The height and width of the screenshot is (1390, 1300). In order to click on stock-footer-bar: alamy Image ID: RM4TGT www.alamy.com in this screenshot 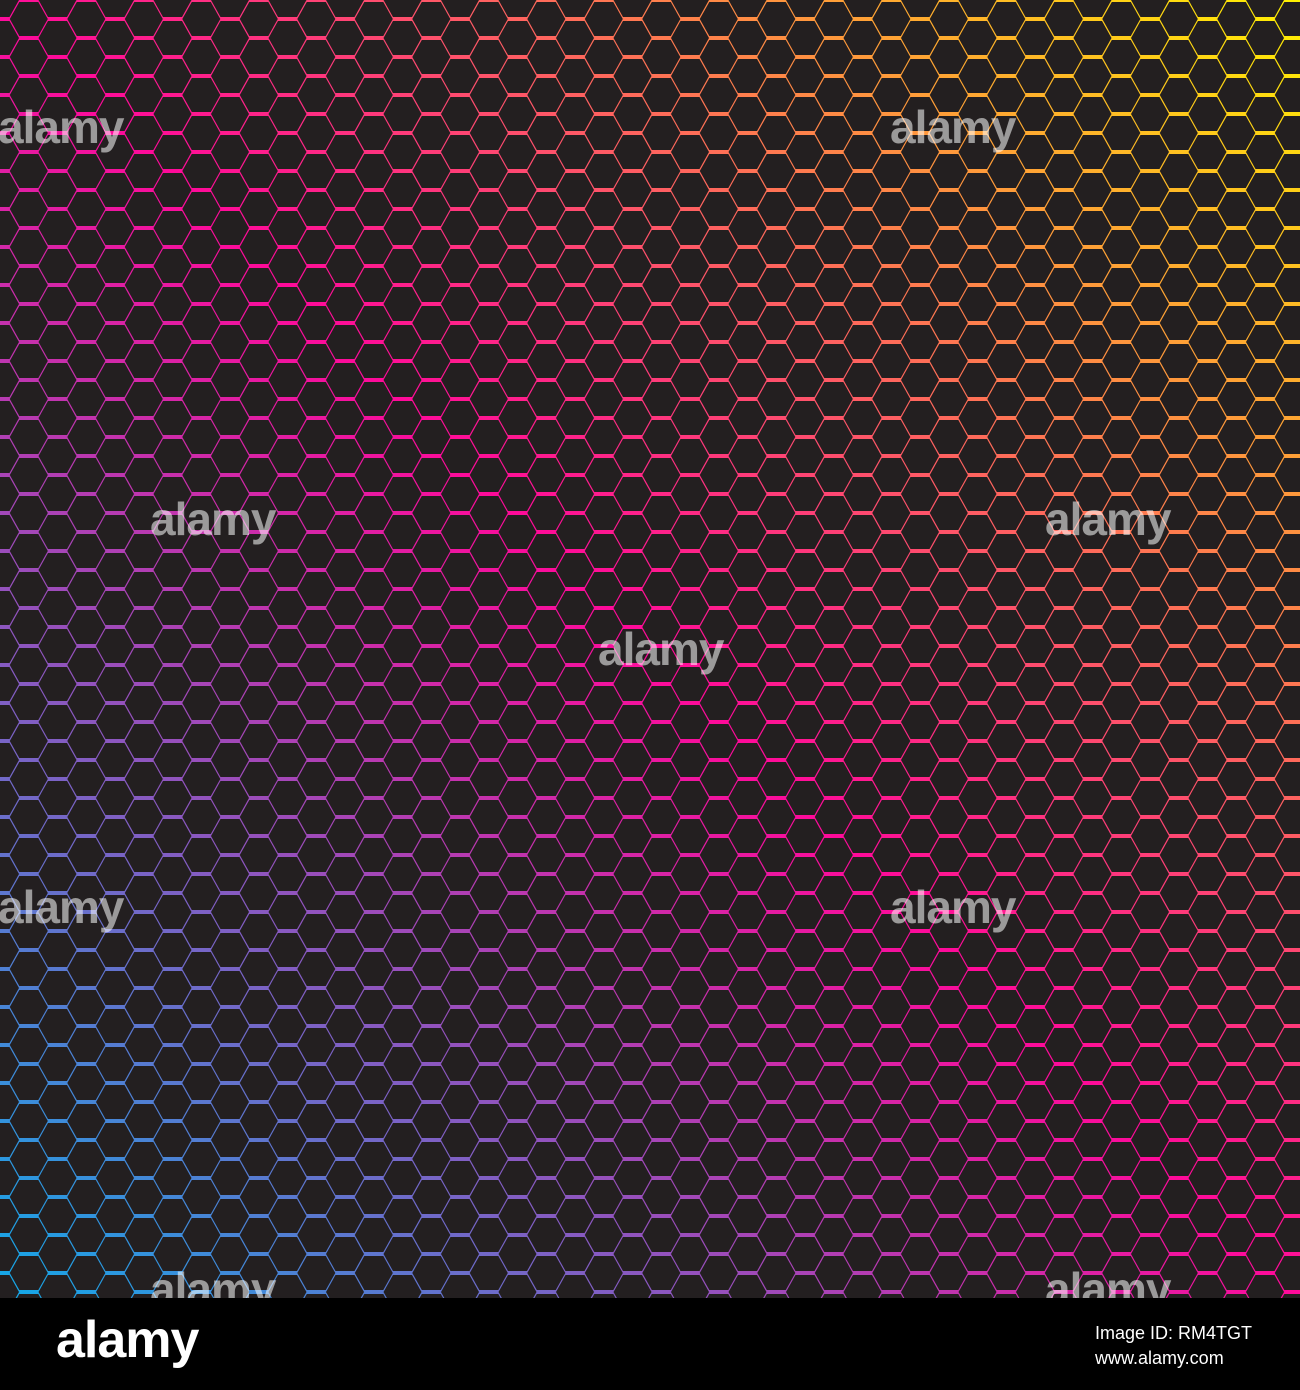, I will do `click(650, 1344)`.